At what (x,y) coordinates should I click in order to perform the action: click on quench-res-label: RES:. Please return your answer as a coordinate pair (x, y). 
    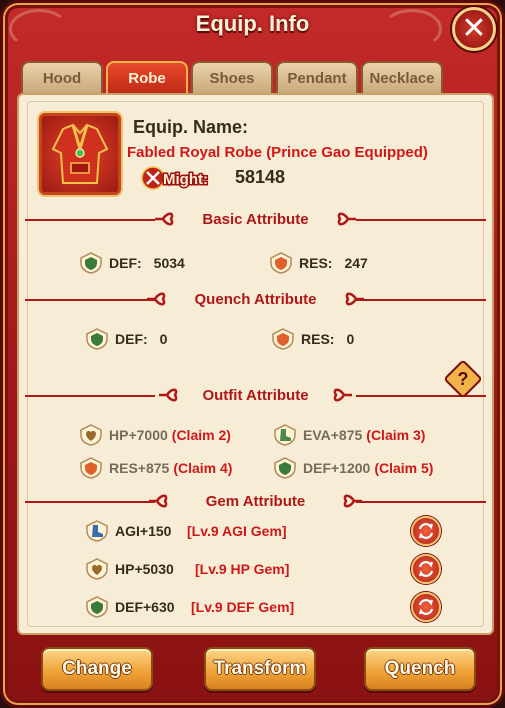
    Looking at the image, I should click on (318, 339).